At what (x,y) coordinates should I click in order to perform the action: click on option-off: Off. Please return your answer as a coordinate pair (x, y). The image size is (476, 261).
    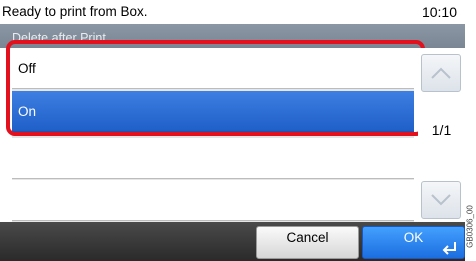
    Looking at the image, I should click on (213, 68).